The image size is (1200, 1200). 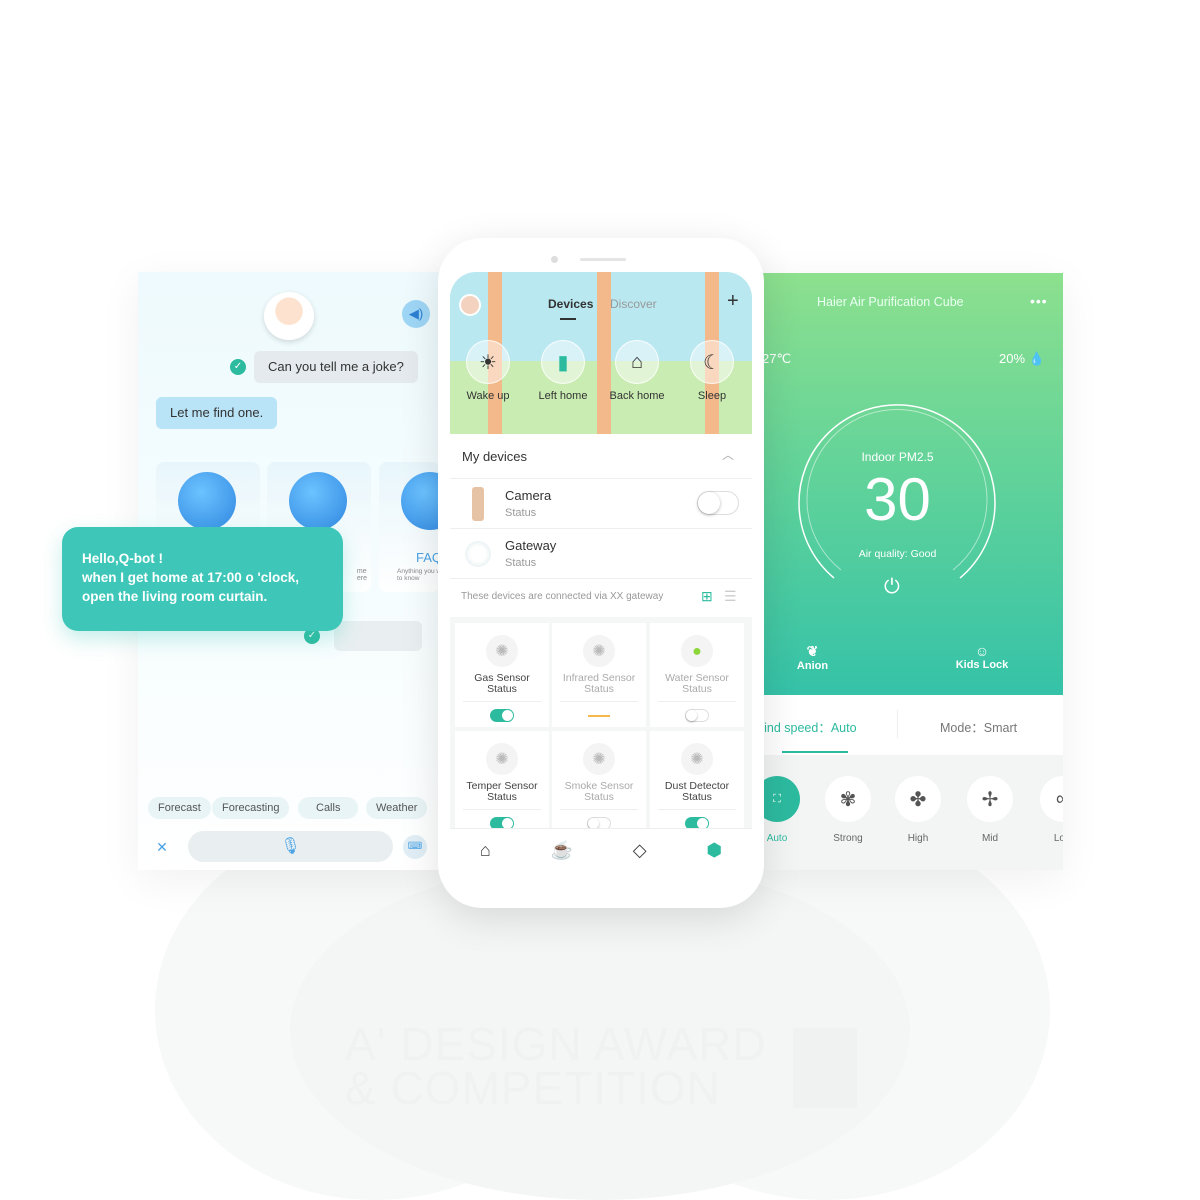 I want to click on faq-card: FAQ Anything you want to know, so click(x=409, y=527).